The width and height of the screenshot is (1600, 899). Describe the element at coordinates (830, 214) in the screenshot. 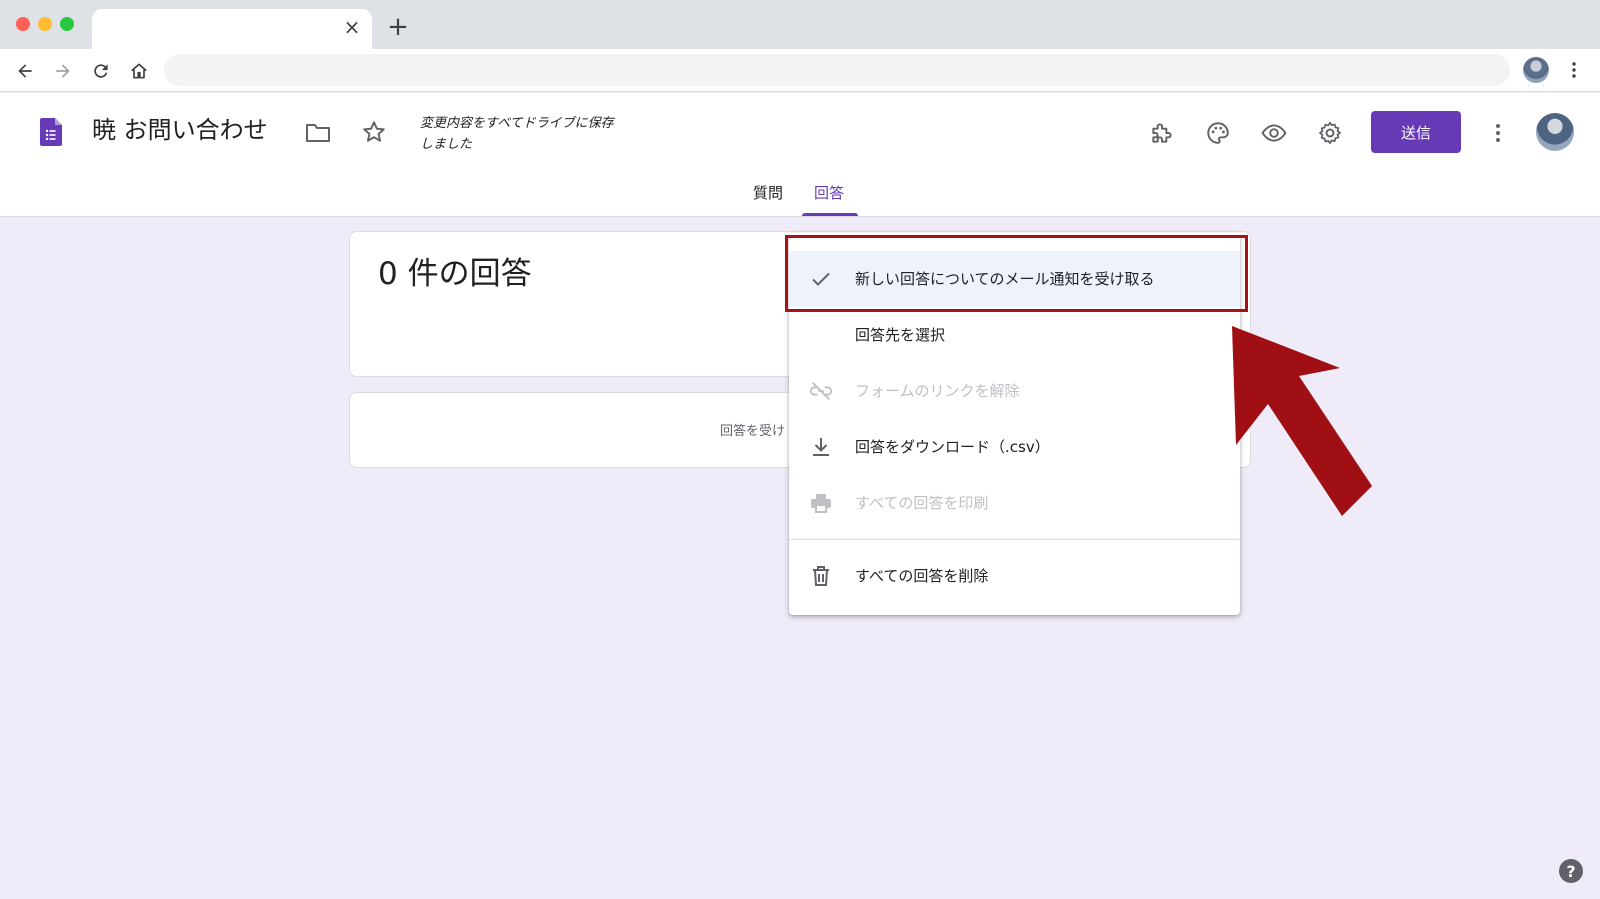

I see `active-tab-indicator` at that location.